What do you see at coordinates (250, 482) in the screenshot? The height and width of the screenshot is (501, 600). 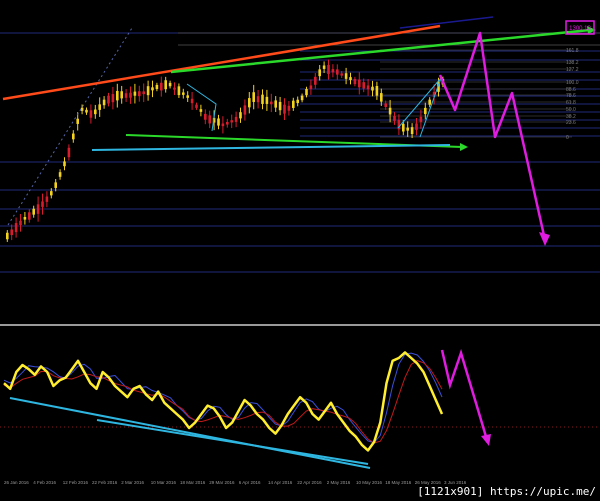 I see `date-label: 6 Apr 2016` at bounding box center [250, 482].